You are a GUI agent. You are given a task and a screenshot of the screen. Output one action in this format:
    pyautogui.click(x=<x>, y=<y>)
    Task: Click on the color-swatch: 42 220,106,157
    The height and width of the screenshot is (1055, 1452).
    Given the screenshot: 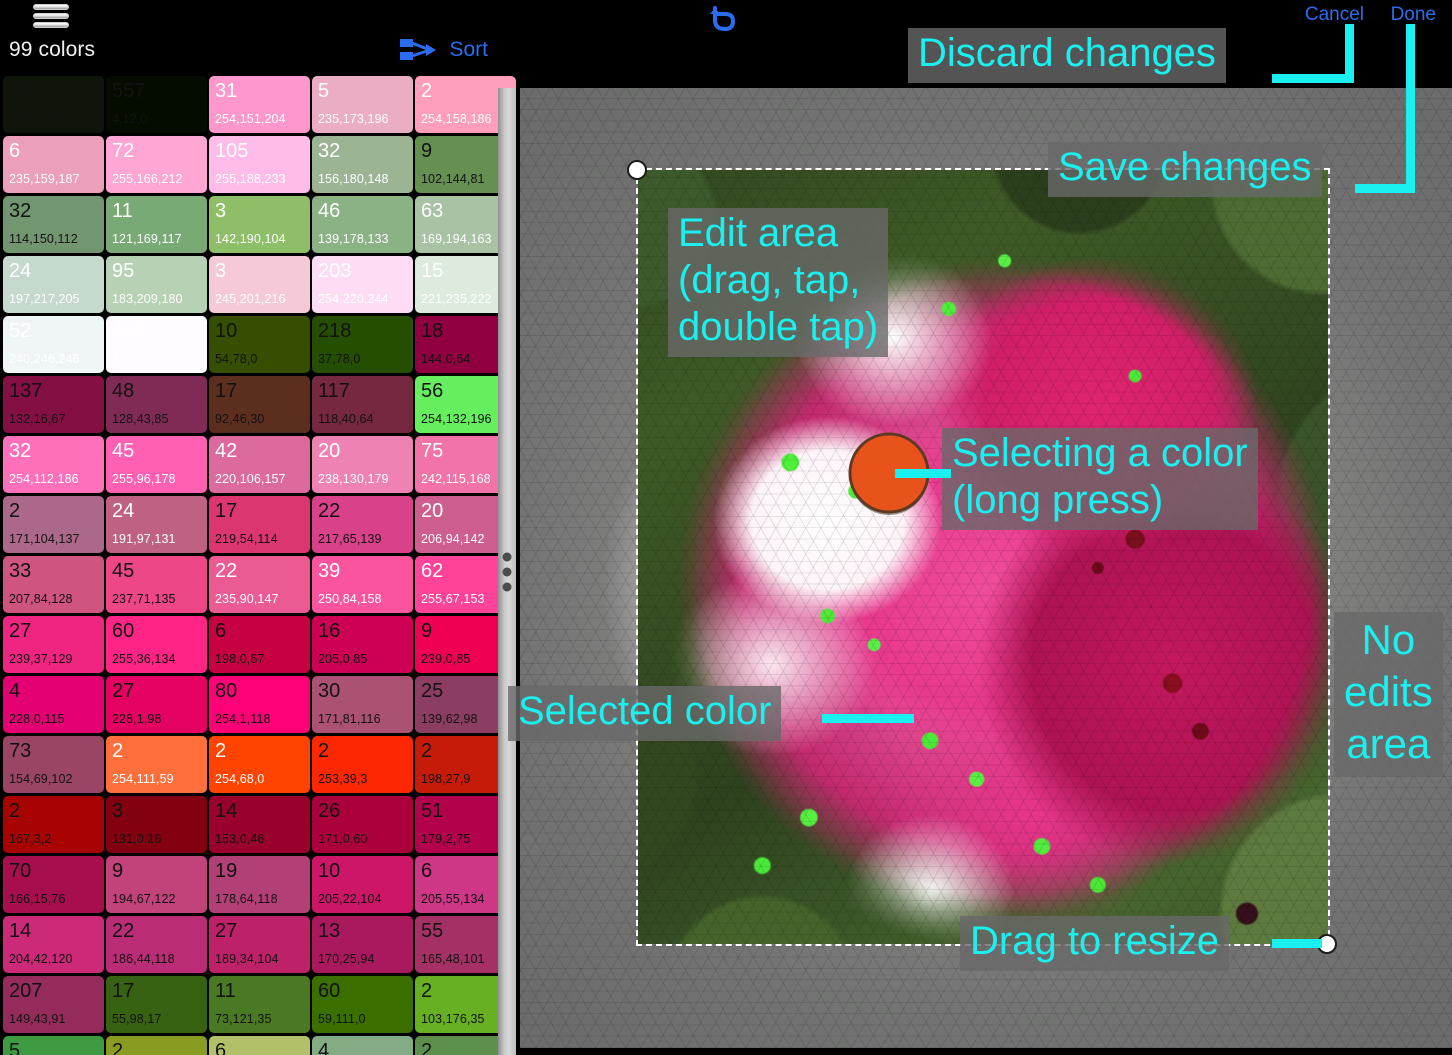 What is the action you would take?
    pyautogui.click(x=259, y=464)
    